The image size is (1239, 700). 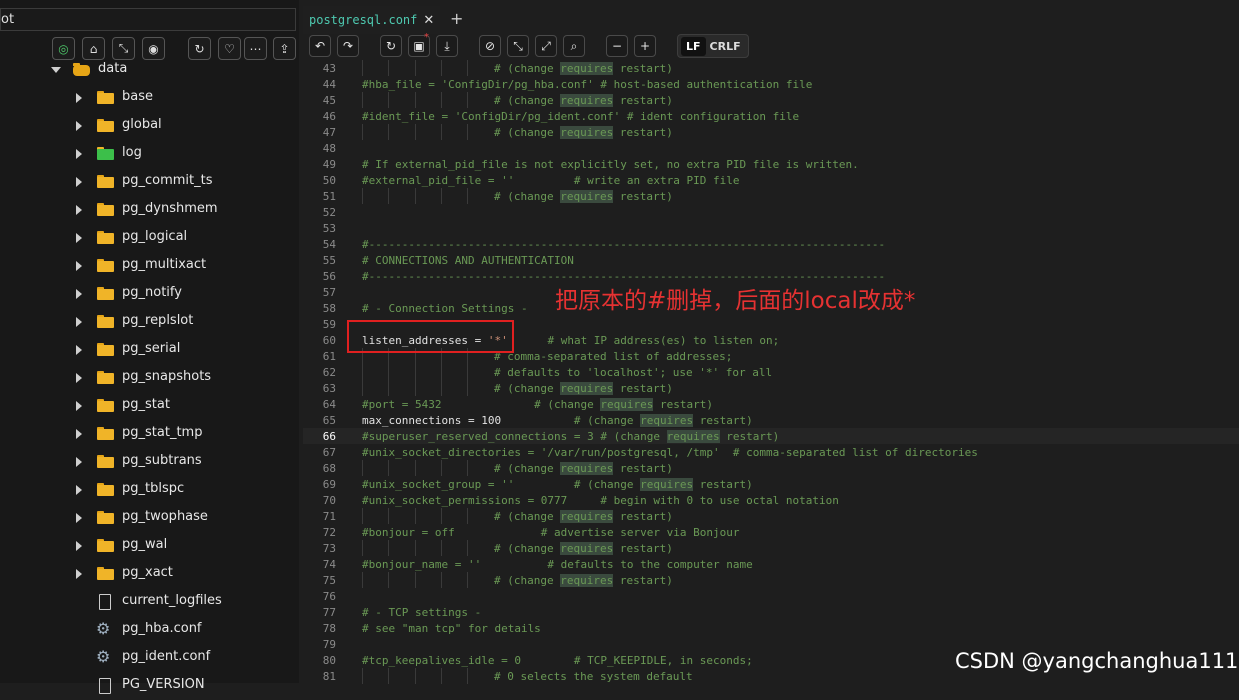 I want to click on code-line: 48, so click(x=771, y=148).